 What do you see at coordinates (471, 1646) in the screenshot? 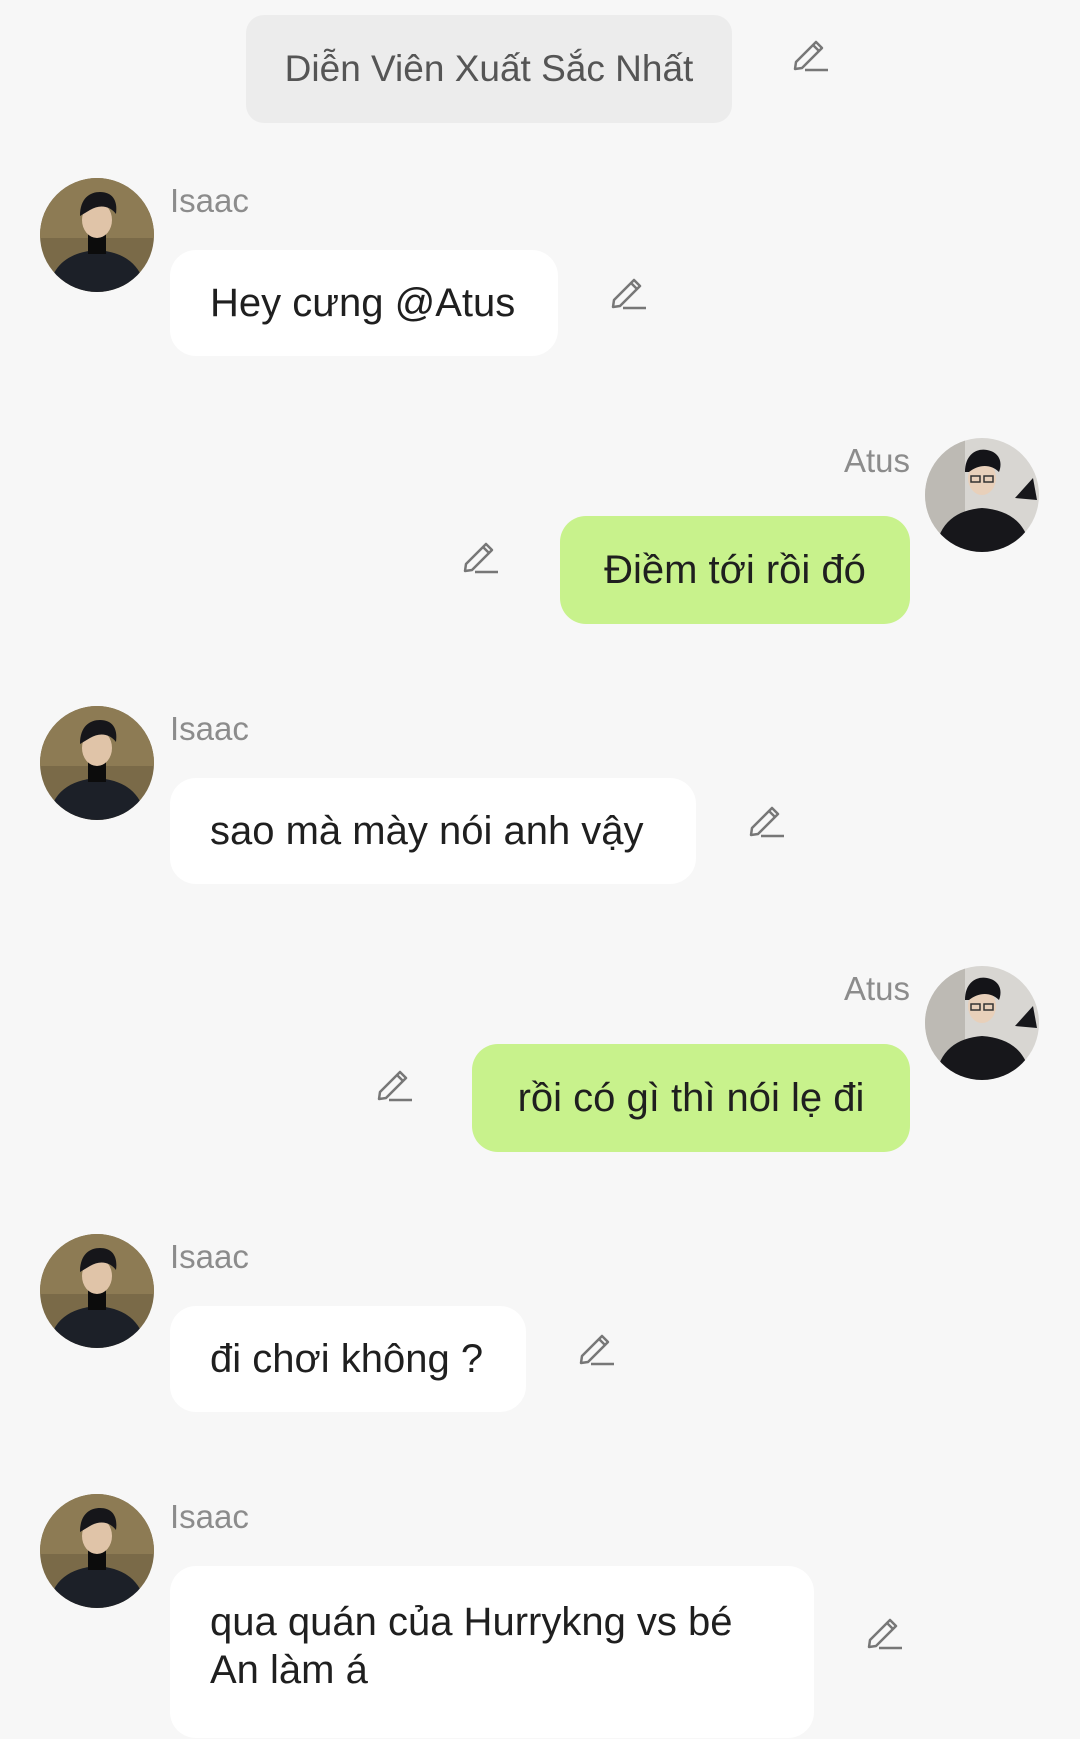
I see `message-text: qua quán của Hurrykng vs bé An làm á` at bounding box center [471, 1646].